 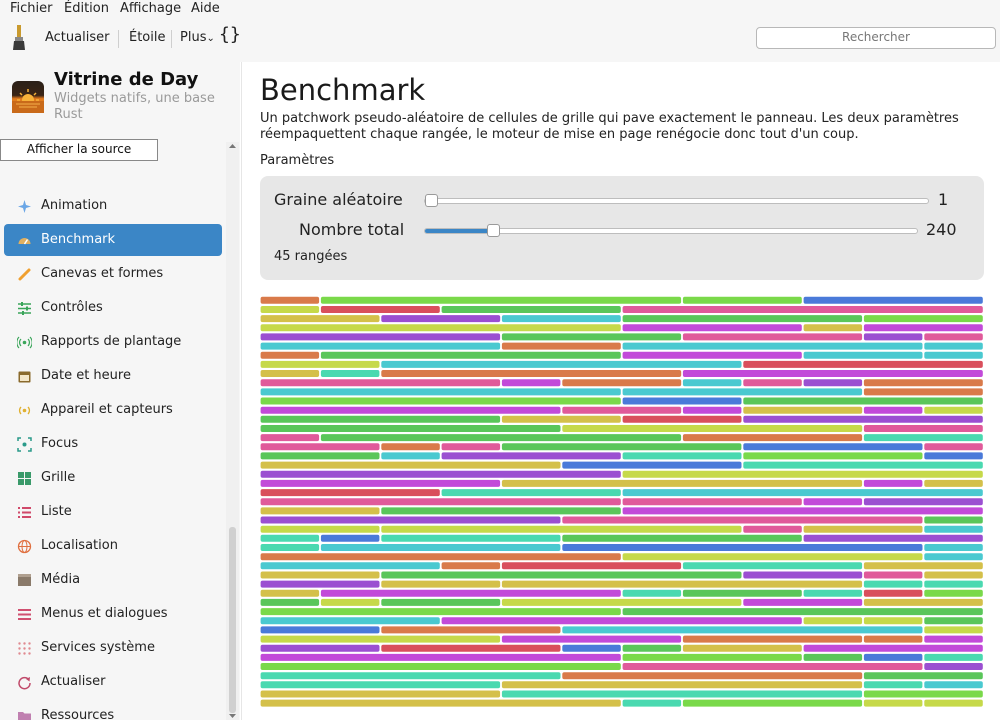 I want to click on search-placeholder: Rechercher, so click(x=876, y=37).